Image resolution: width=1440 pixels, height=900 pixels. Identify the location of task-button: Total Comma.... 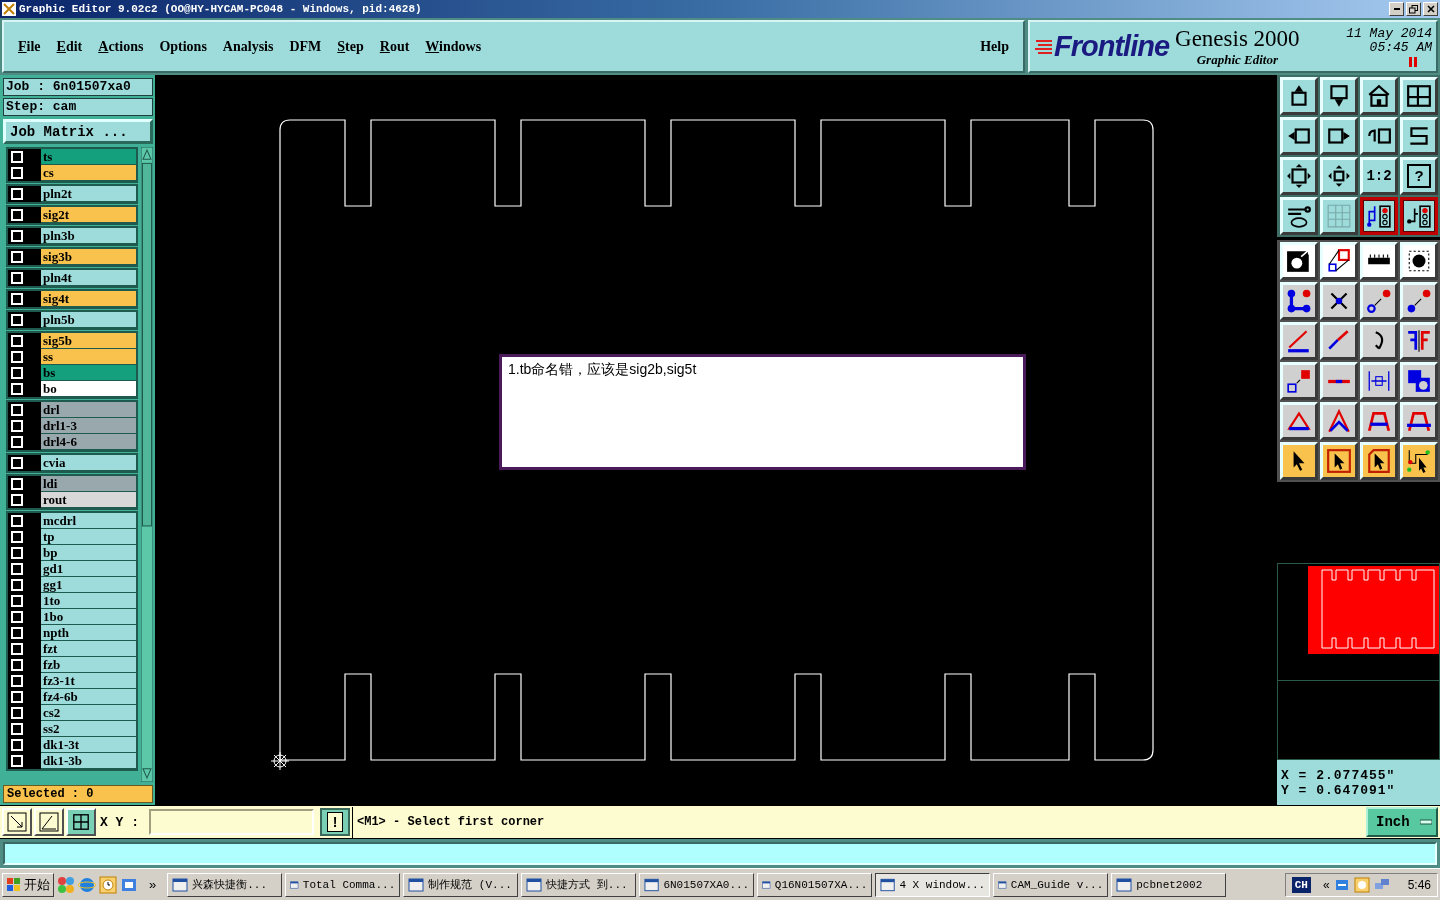
(343, 884).